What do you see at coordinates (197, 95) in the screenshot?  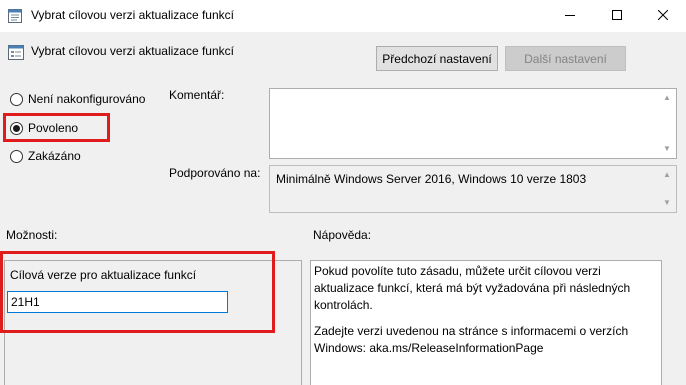 I see `comment-label: Komentář:` at bounding box center [197, 95].